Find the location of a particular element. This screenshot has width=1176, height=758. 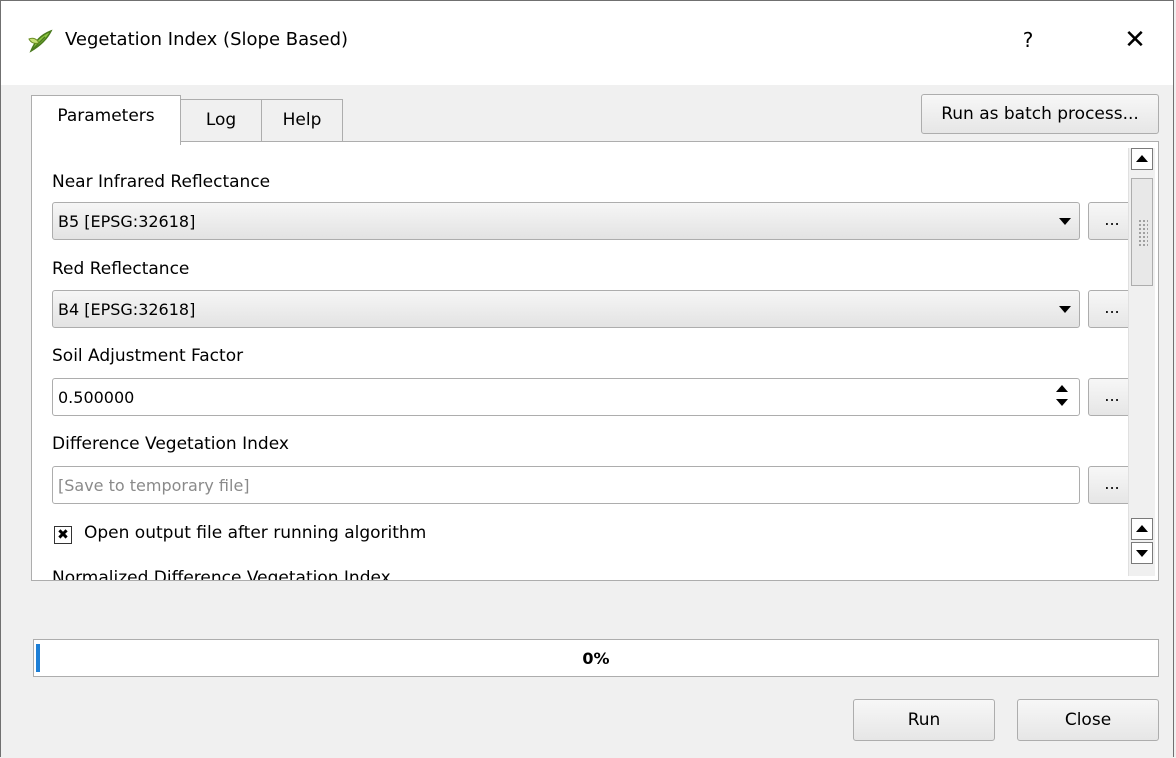

scroll-up-button-lower is located at coordinates (1142, 529).